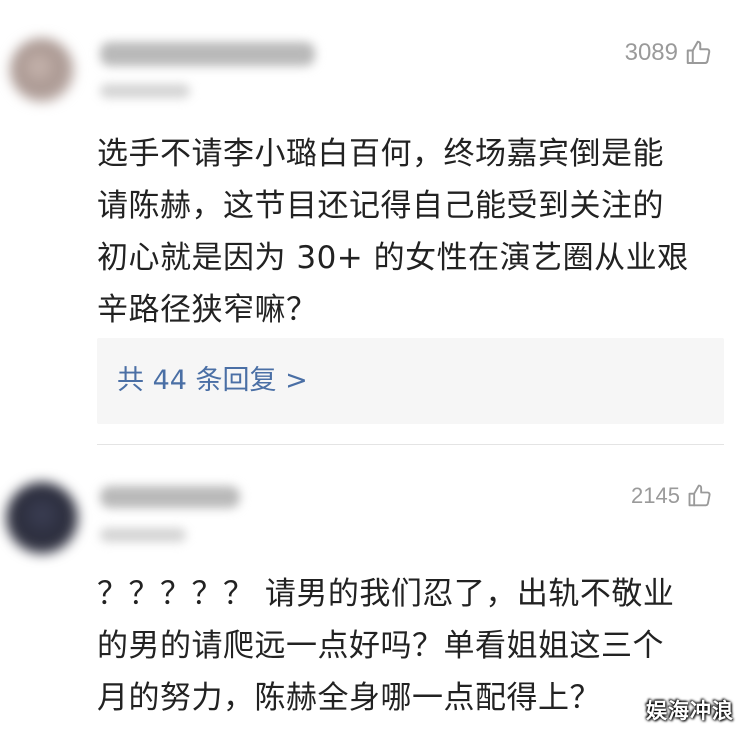 This screenshot has height=737, width=742. What do you see at coordinates (410, 381) in the screenshot?
I see `replies-panel: 共 44 条回复 >` at bounding box center [410, 381].